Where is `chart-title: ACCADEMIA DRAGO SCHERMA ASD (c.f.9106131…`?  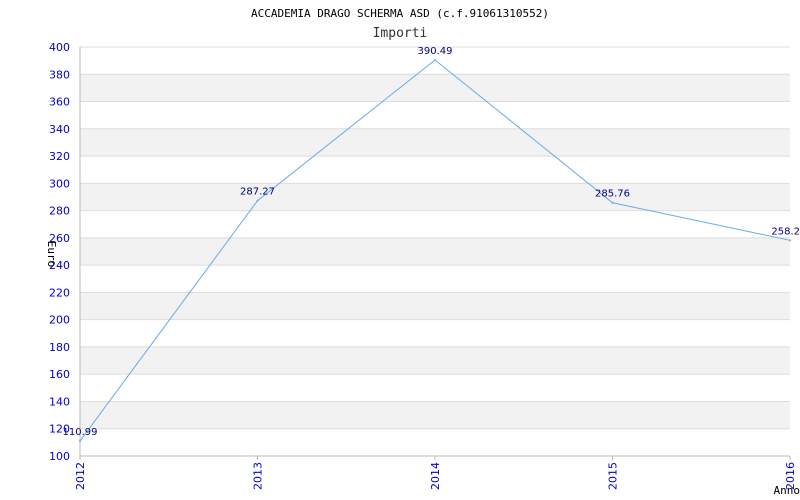
chart-title: ACCADEMIA DRAGO SCHERMA ASD (c.f.9106131… is located at coordinates (400, 13).